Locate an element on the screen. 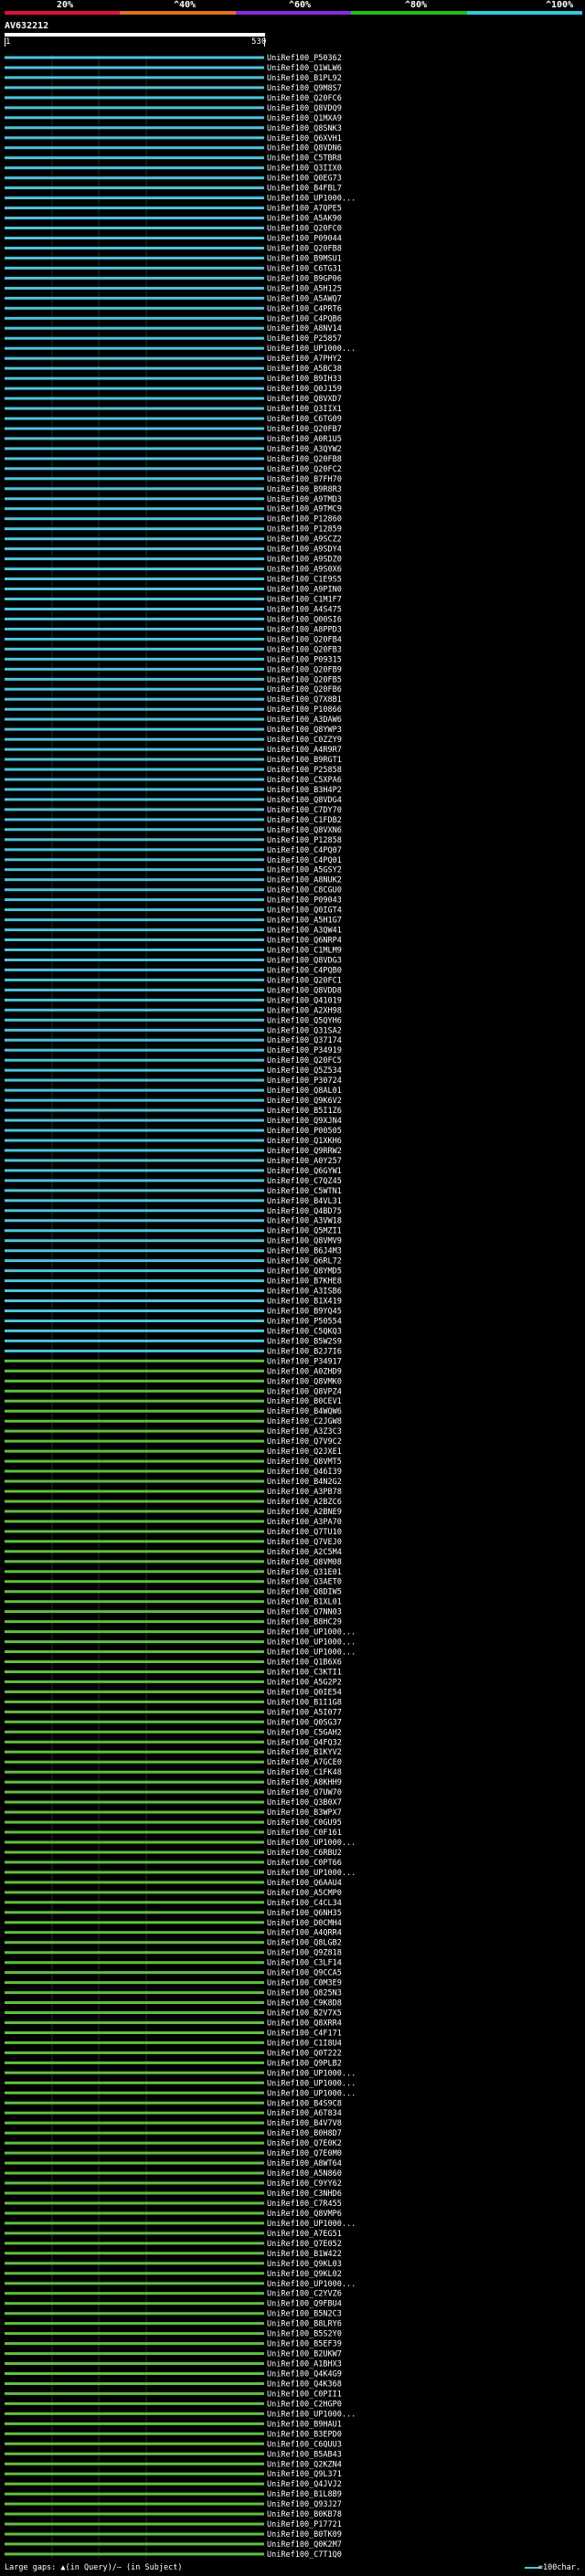 This screenshot has height=2576, width=585. hit-label: UniRef100_Q9CCA5 is located at coordinates (304, 1973).